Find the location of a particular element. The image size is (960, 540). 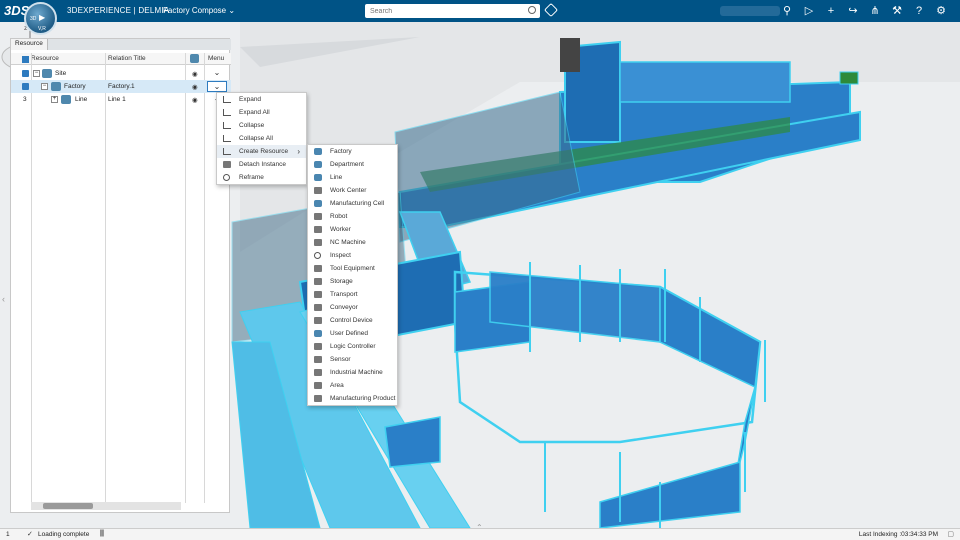

menu-item-reframe: Reframe is located at coordinates (261, 177).